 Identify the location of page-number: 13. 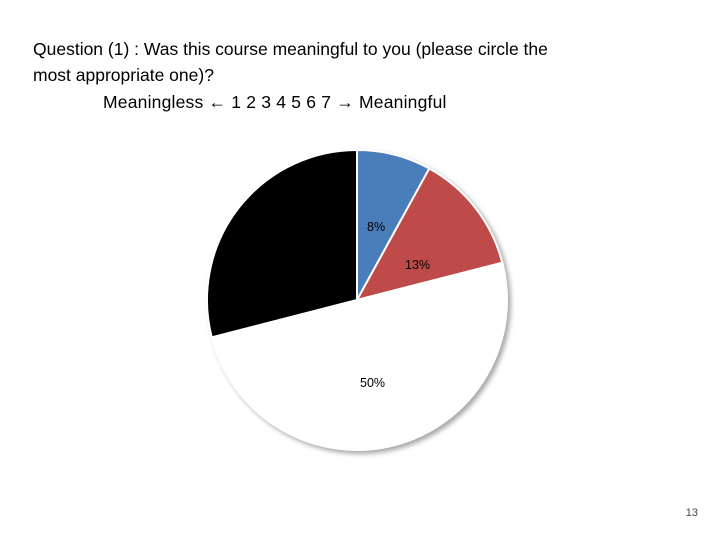
(691, 513).